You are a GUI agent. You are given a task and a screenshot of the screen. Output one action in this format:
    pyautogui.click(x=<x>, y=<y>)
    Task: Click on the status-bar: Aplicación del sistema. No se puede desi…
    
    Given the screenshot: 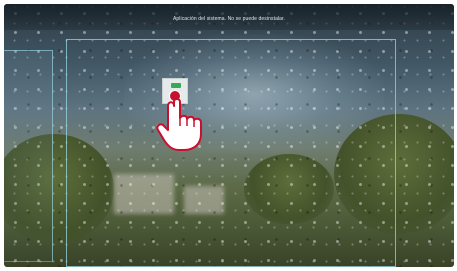 What is the action you would take?
    pyautogui.click(x=229, y=17)
    